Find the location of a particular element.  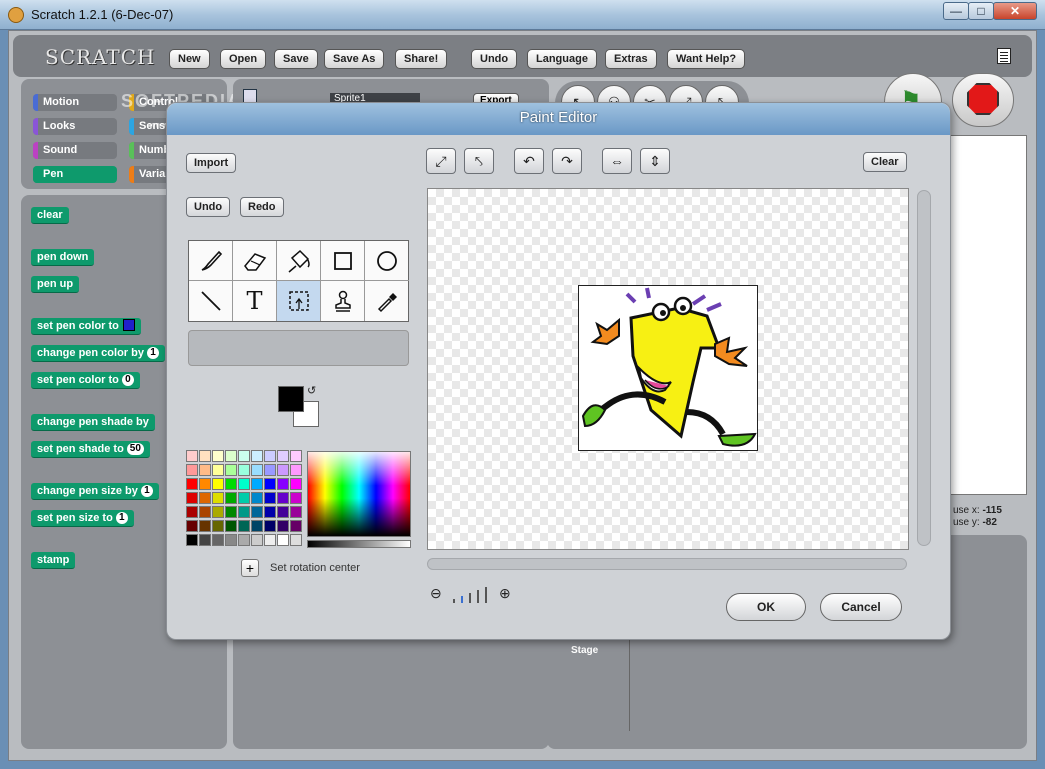

foreground-color-swatch is located at coordinates (291, 399).